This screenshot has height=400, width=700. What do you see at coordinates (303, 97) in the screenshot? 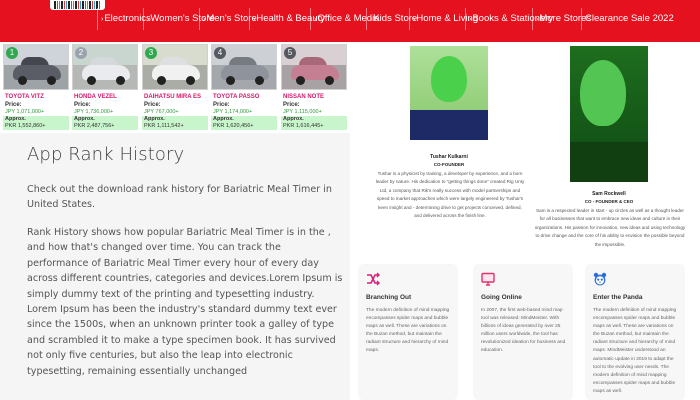
I see `car-name: NISSAN NOTE` at bounding box center [303, 97].